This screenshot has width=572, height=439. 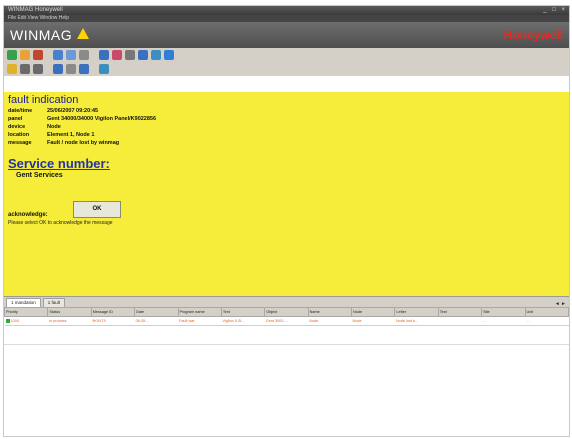 What do you see at coordinates (83, 143) in the screenshot?
I see `field-value: Fault / node lost by winmag` at bounding box center [83, 143].